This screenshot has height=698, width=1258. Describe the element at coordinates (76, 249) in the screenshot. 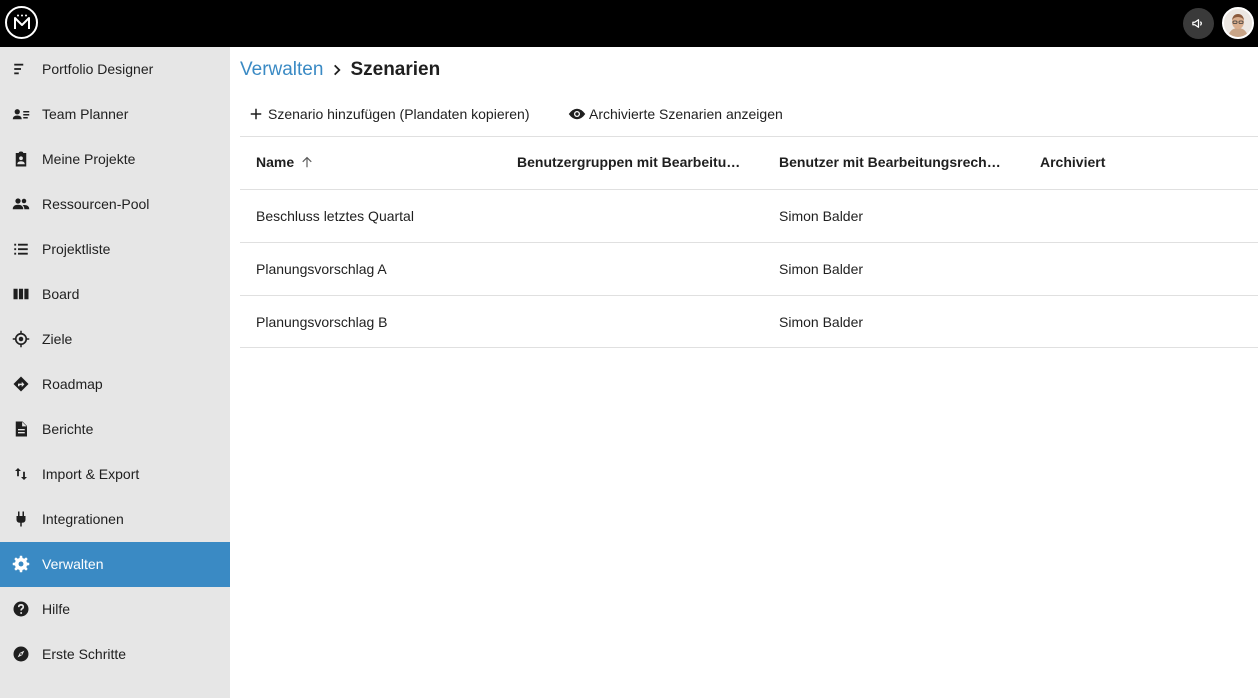

I see `sidebar-item-label: Projektliste` at that location.